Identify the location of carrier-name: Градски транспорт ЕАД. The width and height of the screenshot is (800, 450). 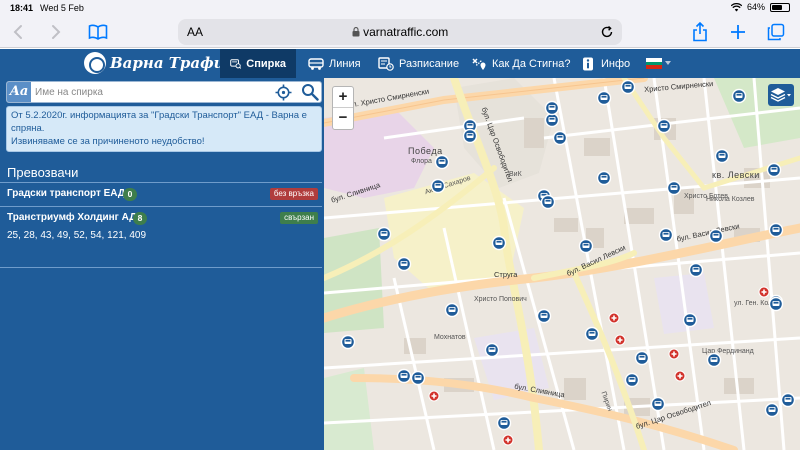
(66, 193).